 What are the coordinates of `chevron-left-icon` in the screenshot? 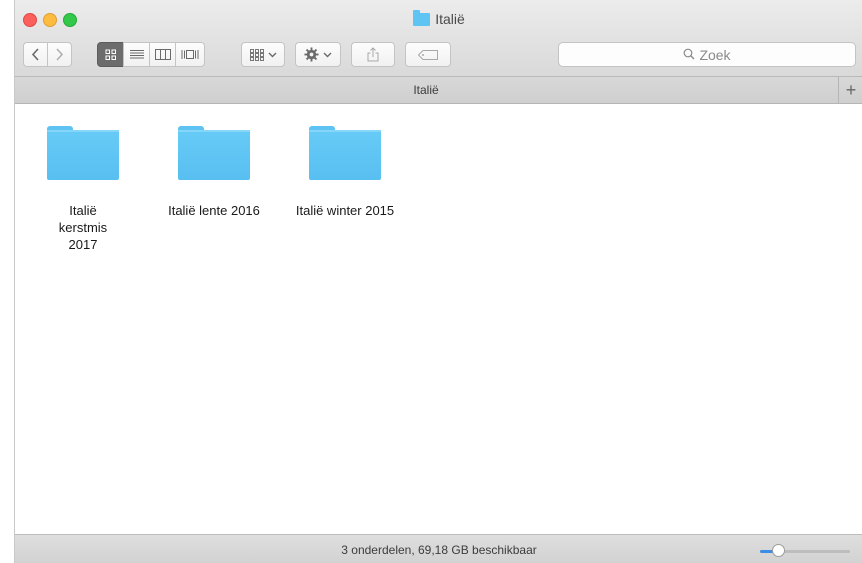 It's located at (35, 54).